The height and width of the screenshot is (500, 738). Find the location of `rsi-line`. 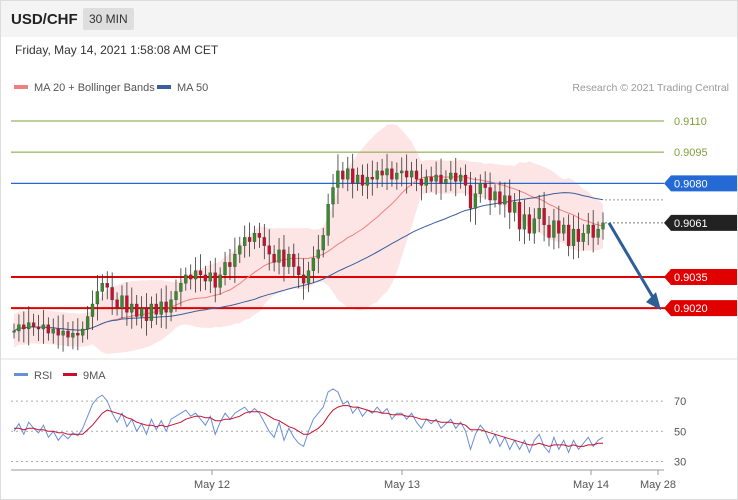

rsi-line is located at coordinates (308, 421).